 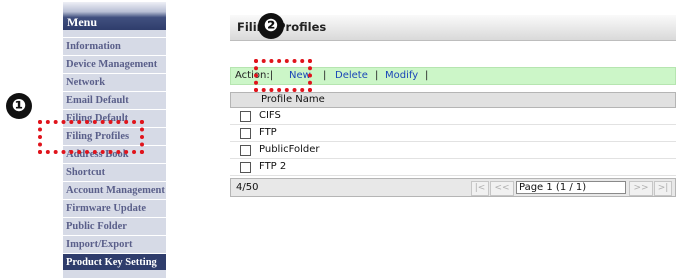 I want to click on menu-item-network: Network, so click(x=114, y=81).